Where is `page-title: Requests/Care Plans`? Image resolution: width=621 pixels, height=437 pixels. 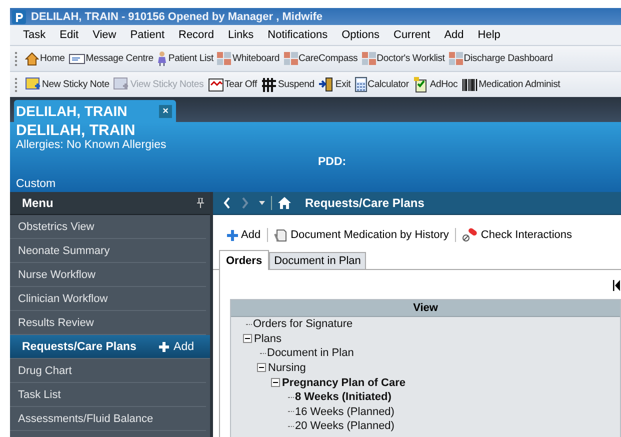
page-title: Requests/Care Plans is located at coordinates (364, 203).